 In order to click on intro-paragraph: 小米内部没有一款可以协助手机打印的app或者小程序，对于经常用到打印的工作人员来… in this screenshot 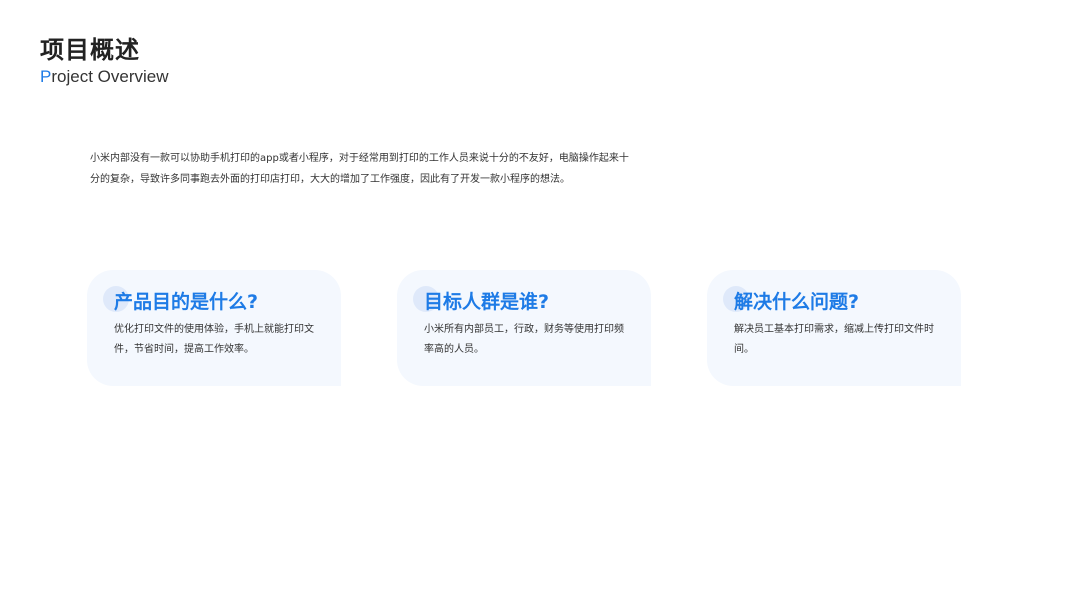, I will do `click(359, 169)`.